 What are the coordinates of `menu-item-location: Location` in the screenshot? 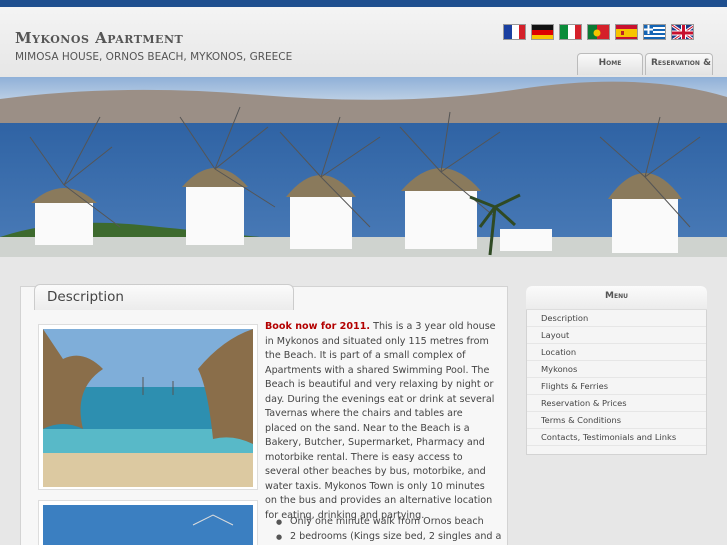 It's located at (616, 352).